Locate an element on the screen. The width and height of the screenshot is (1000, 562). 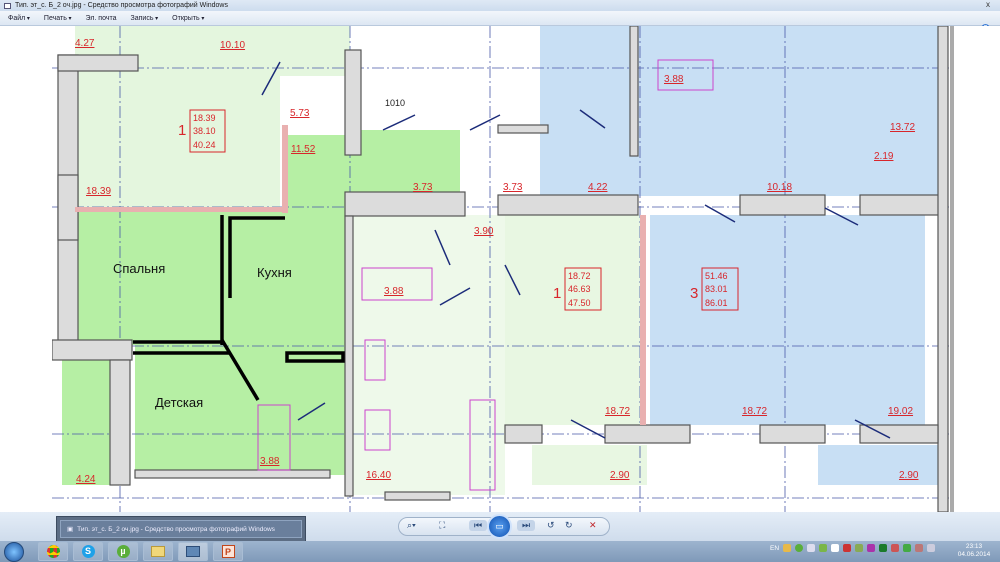
area-label: 10.18 is located at coordinates (779, 187).